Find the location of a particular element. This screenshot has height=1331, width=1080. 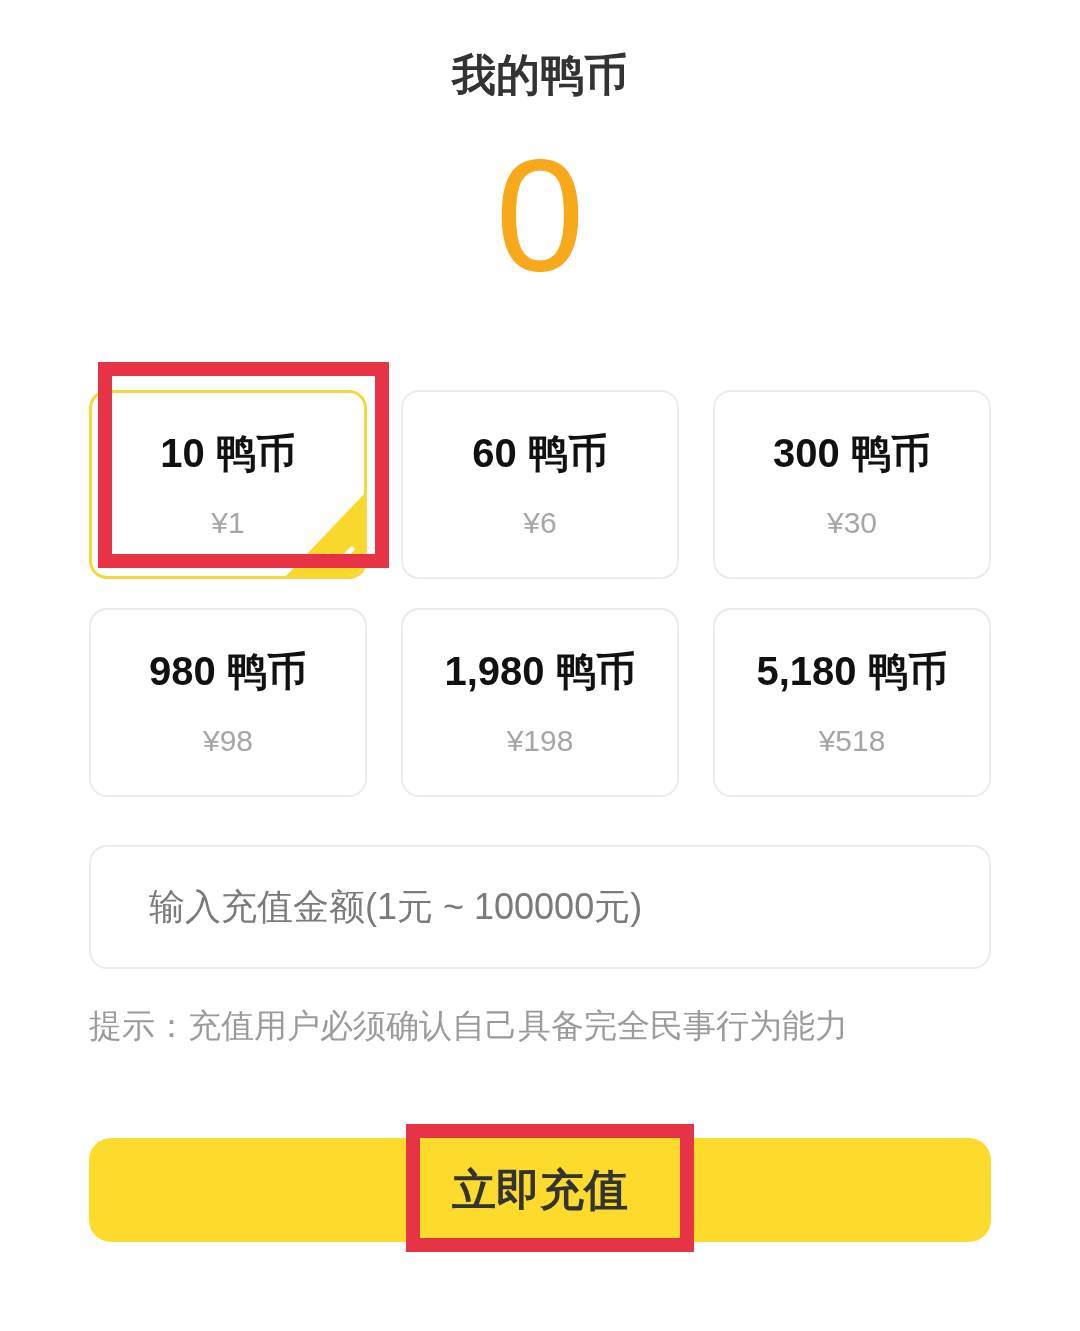

coin-amount: 980 鸭币 is located at coordinates (228, 671).